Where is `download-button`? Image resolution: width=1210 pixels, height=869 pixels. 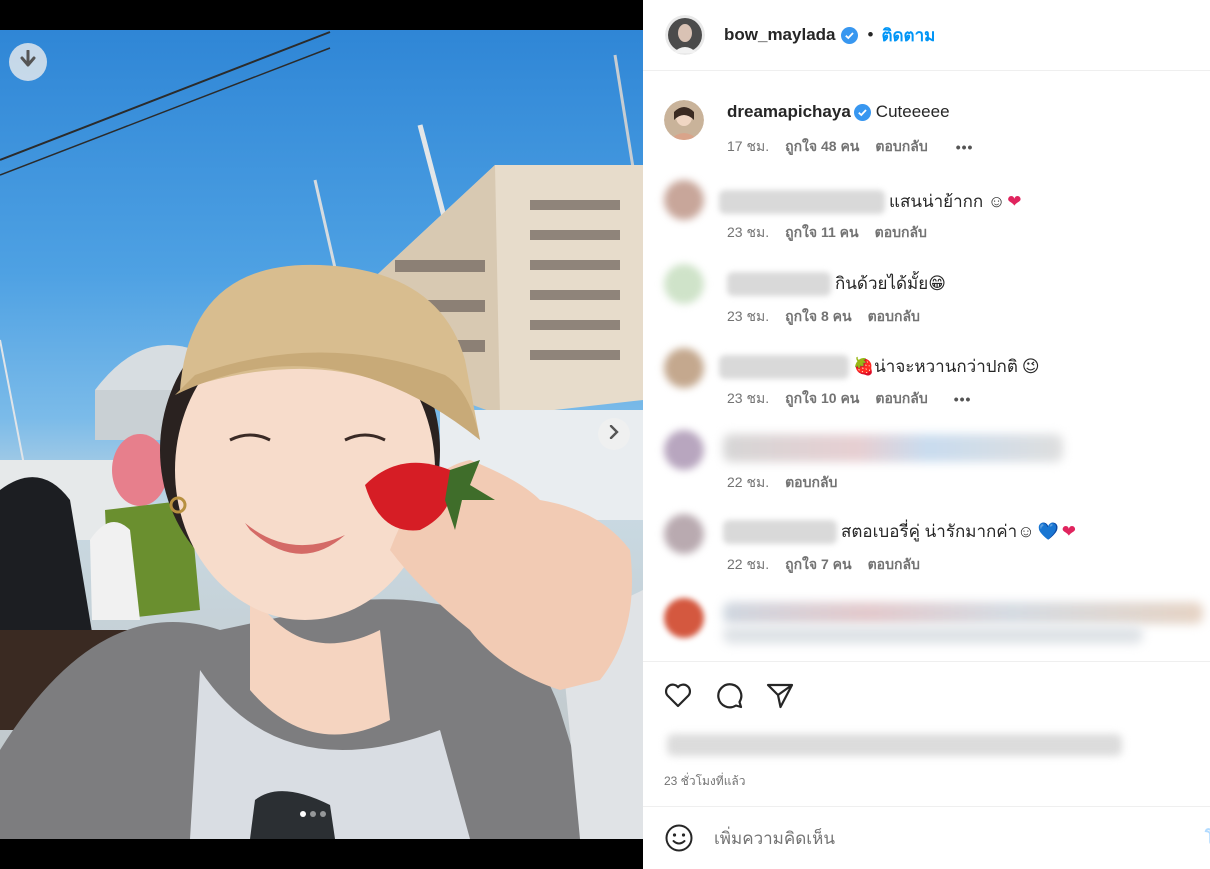 download-button is located at coordinates (28, 62).